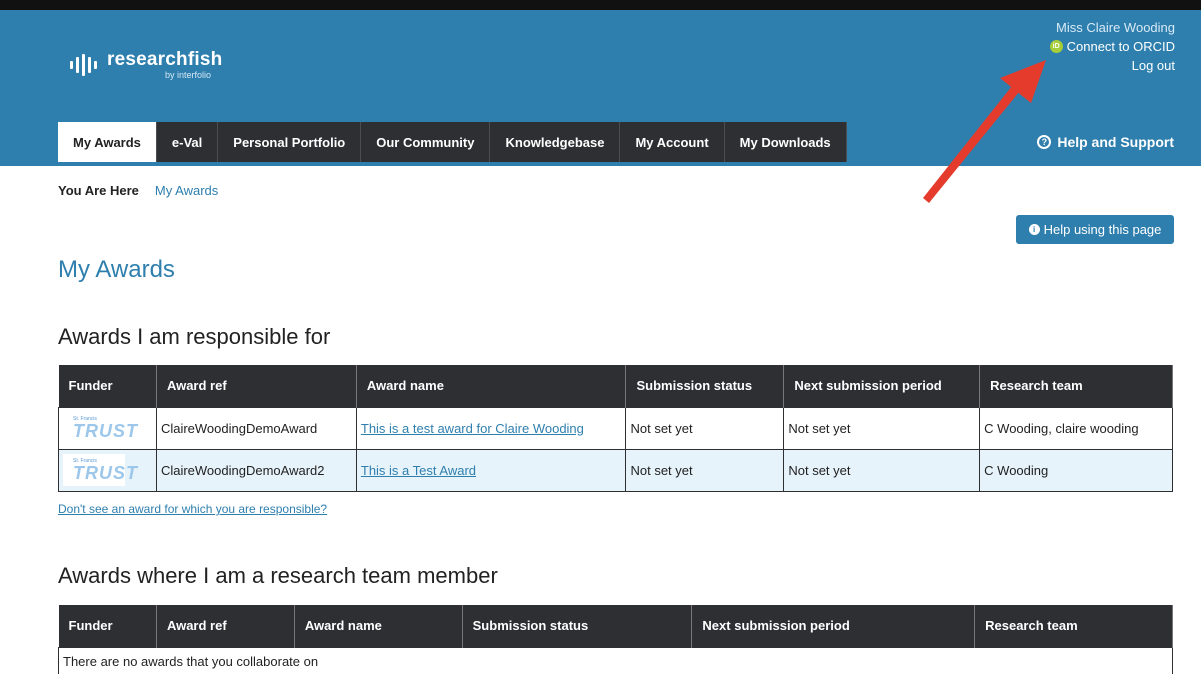 Image resolution: width=1201 pixels, height=674 pixels. What do you see at coordinates (186, 190) in the screenshot?
I see `breadcrumb-my-awards-link: My Awards` at bounding box center [186, 190].